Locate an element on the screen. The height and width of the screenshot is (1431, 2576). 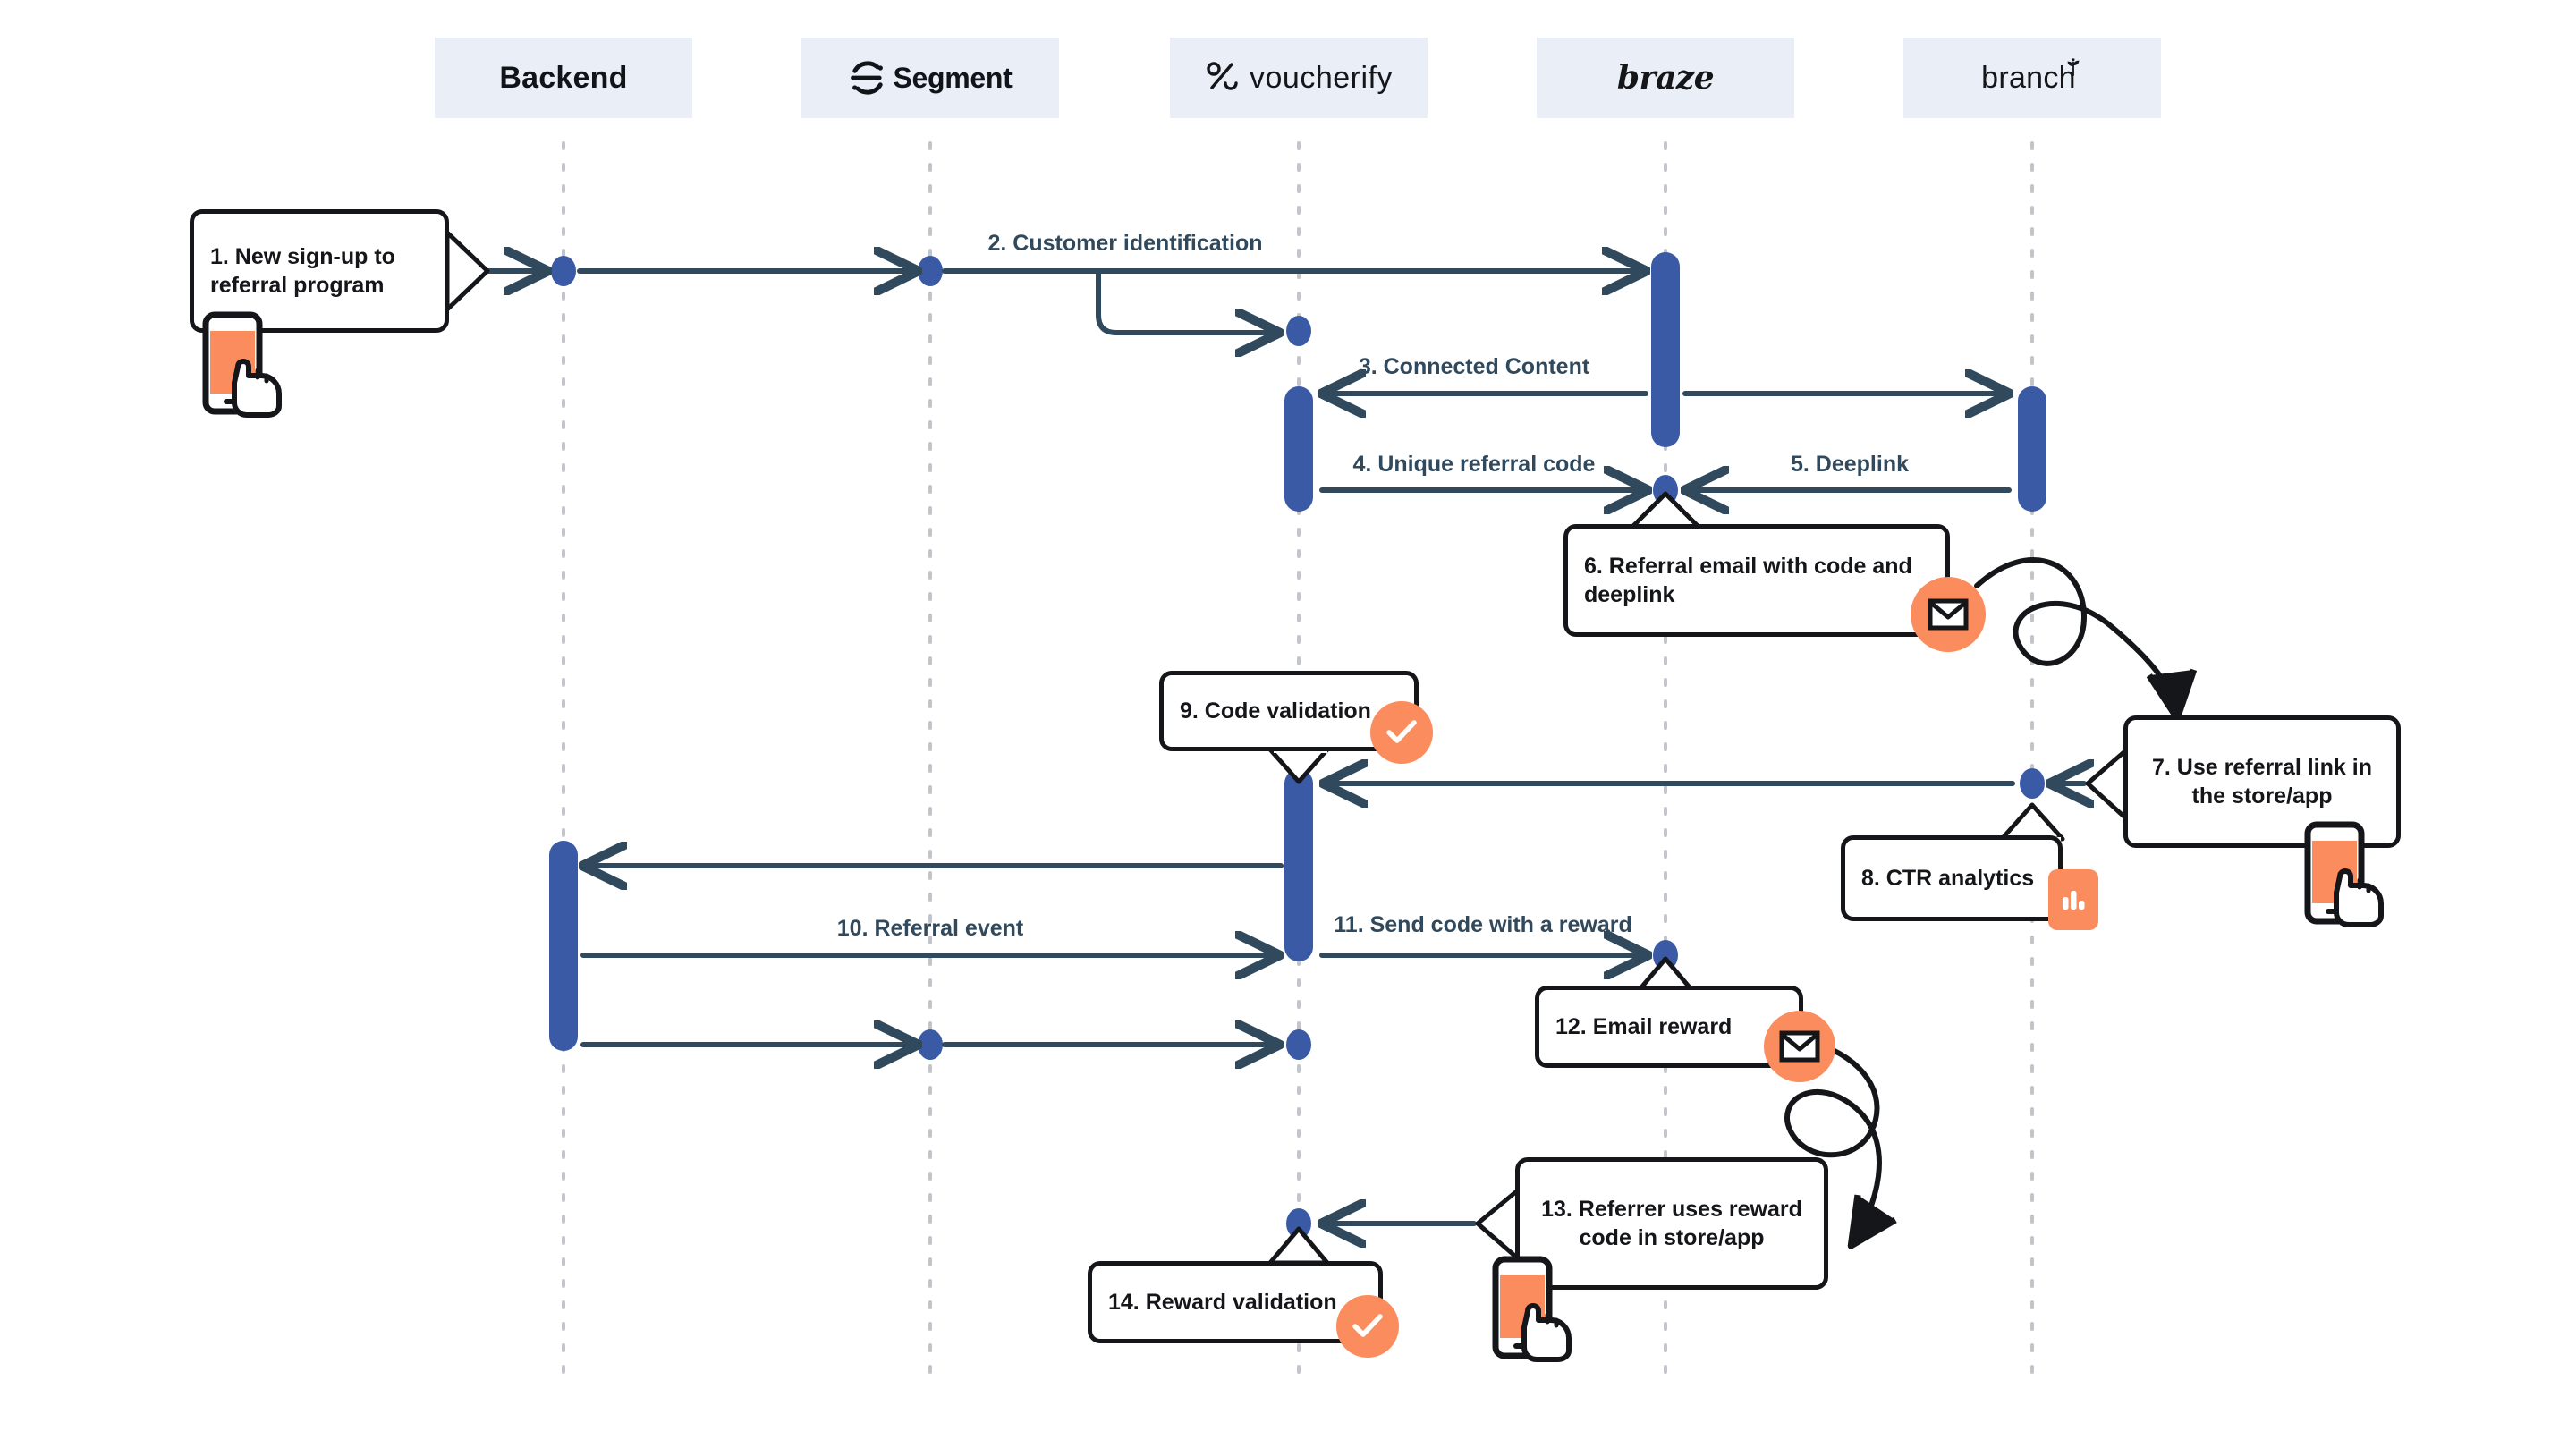
voucherify-logo: voucherify is located at coordinates (1299, 78).